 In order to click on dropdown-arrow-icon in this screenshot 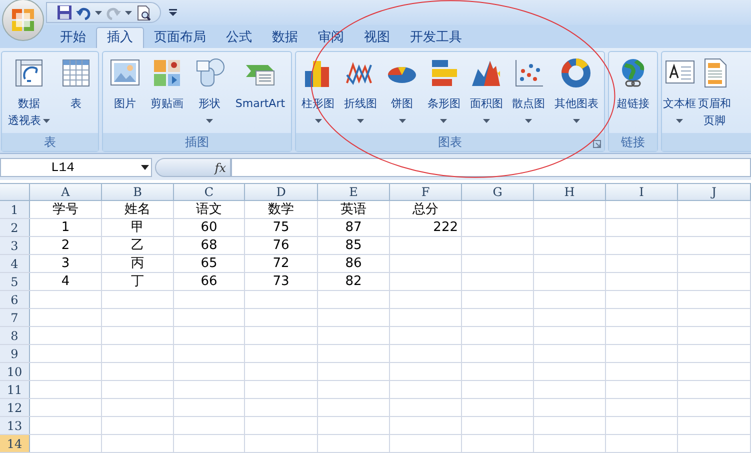, I will do `click(145, 167)`.